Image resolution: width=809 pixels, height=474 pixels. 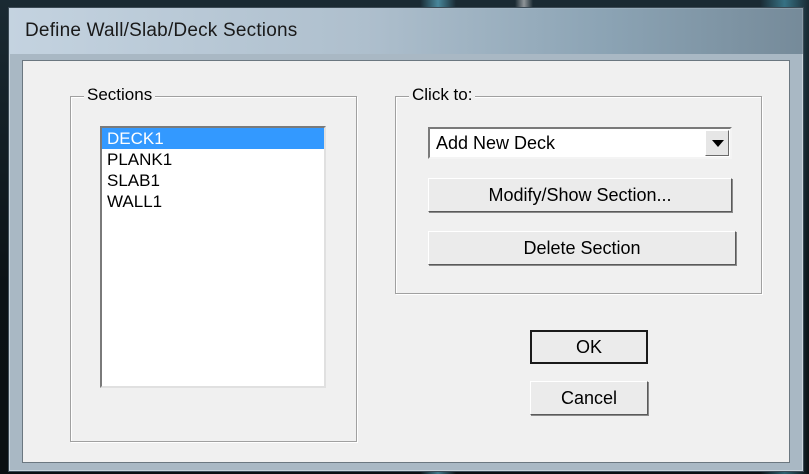 What do you see at coordinates (213, 201) in the screenshot?
I see `section-item-wall1: WALL1` at bounding box center [213, 201].